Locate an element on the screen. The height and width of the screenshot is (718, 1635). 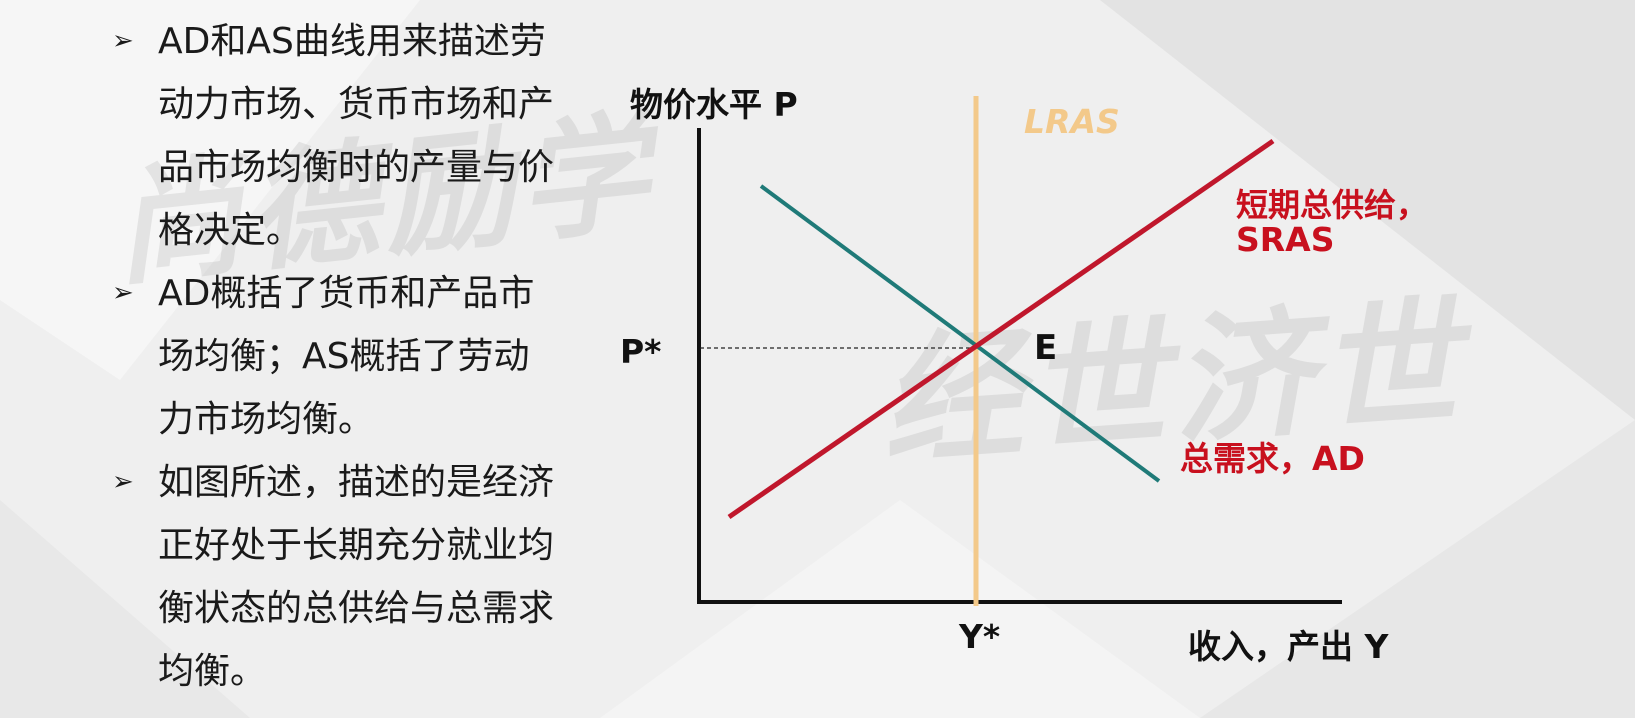
lras-label: LRAS is located at coordinates (1072, 121).